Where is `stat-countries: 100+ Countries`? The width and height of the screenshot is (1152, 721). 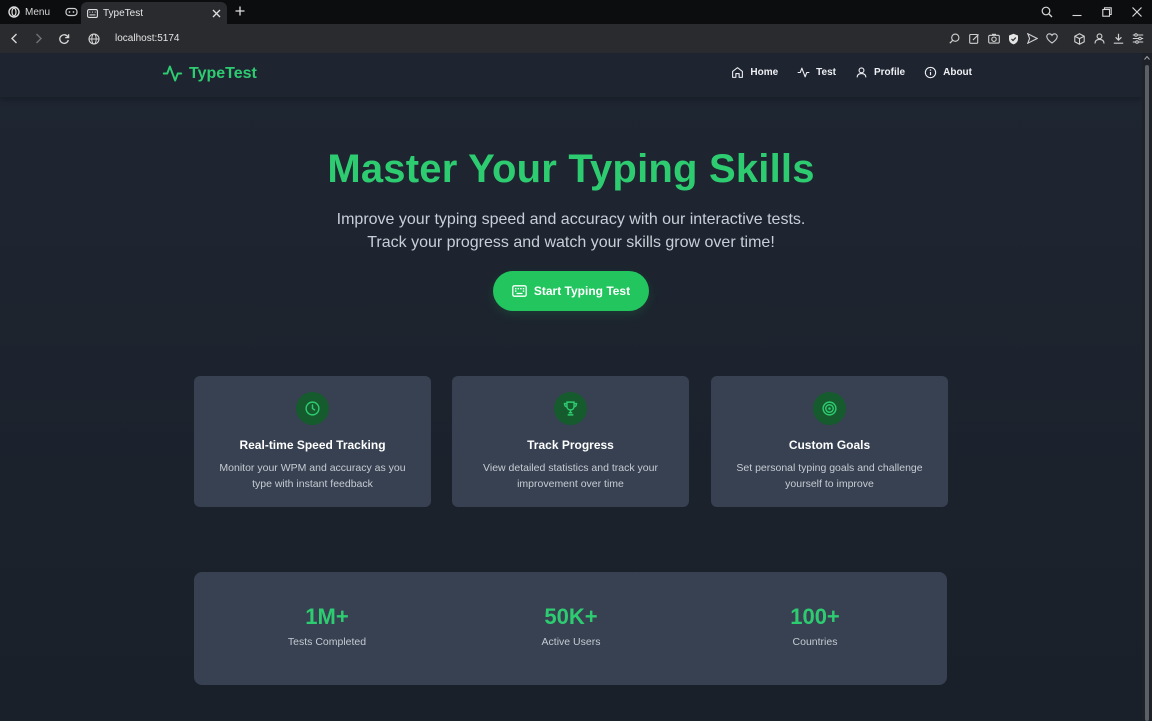 stat-countries: 100+ Countries is located at coordinates (815, 626).